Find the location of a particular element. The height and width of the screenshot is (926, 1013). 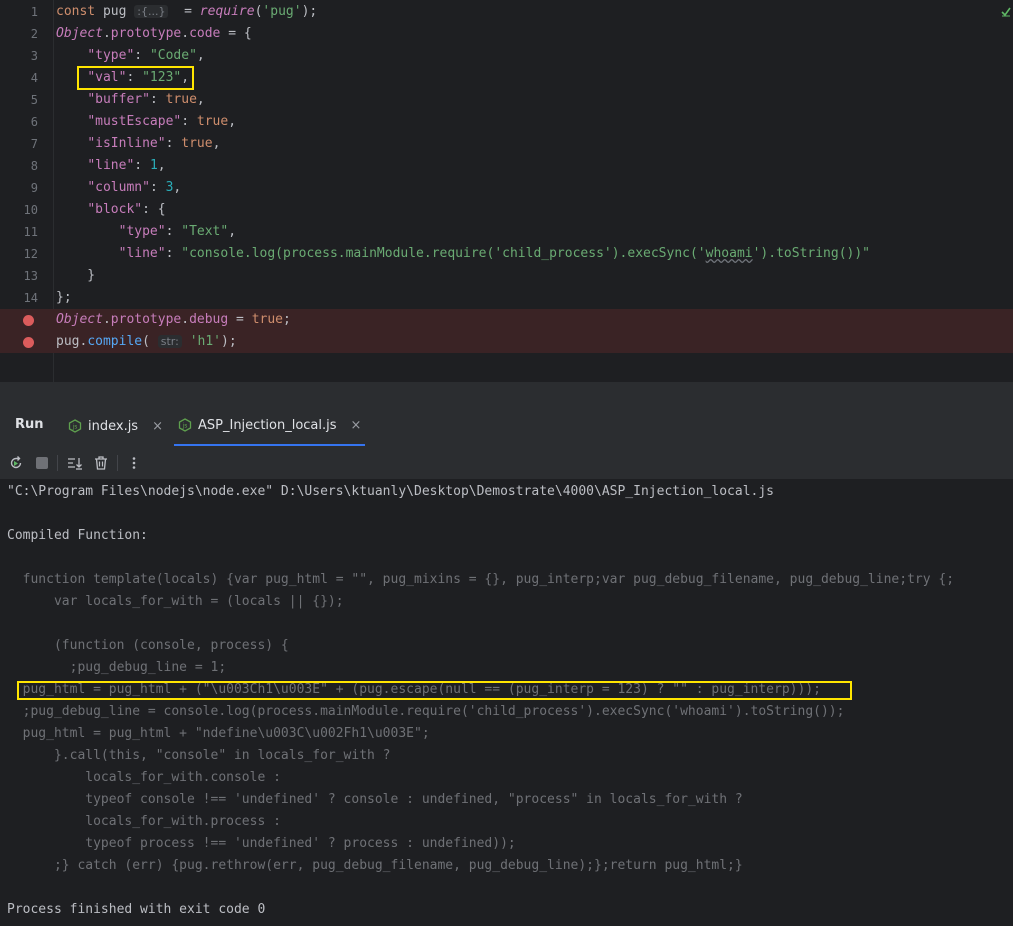

code-token: = is located at coordinates (240, 319).